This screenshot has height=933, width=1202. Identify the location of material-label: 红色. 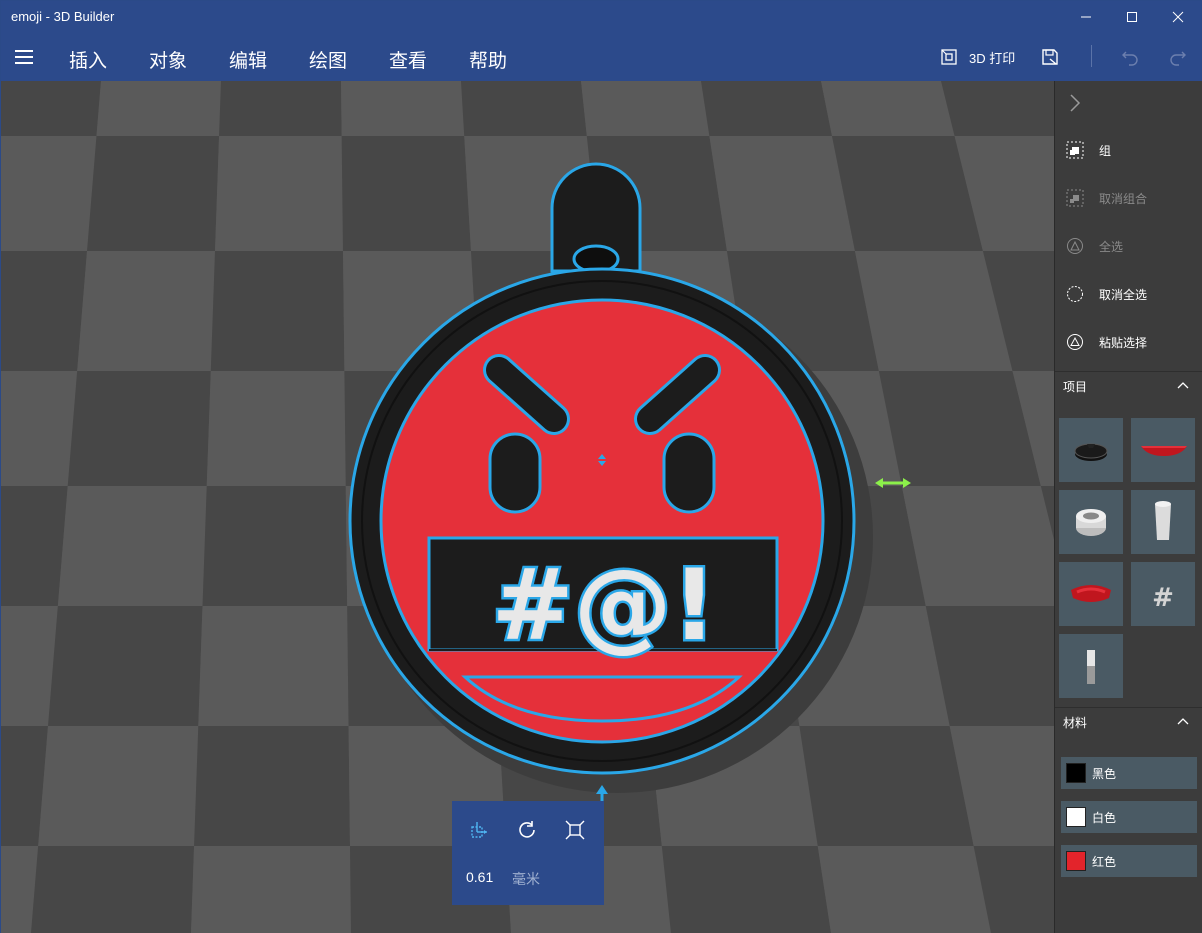
(1104, 861).